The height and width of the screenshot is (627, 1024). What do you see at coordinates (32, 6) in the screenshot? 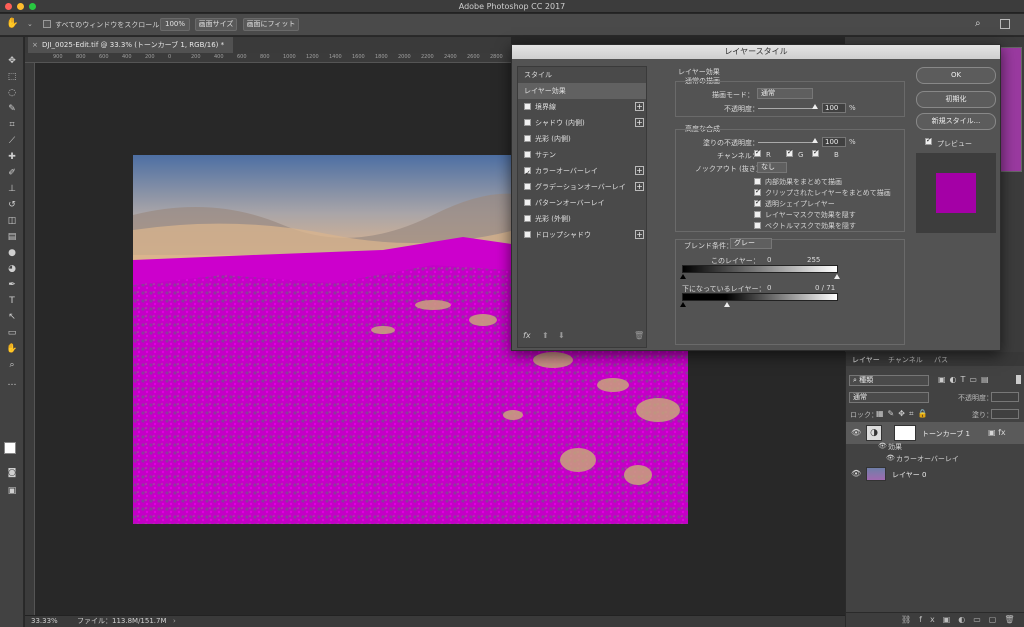
I see `zoom-window-button` at bounding box center [32, 6].